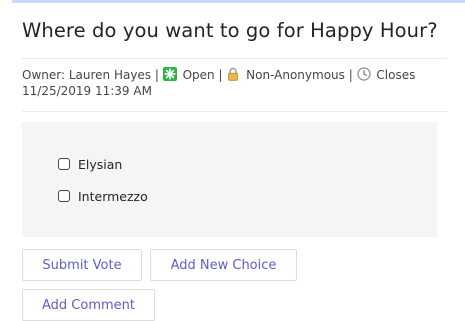 This screenshot has width=465, height=321. What do you see at coordinates (223, 265) in the screenshot?
I see `add-new-choice-button: Add New Choice` at bounding box center [223, 265].